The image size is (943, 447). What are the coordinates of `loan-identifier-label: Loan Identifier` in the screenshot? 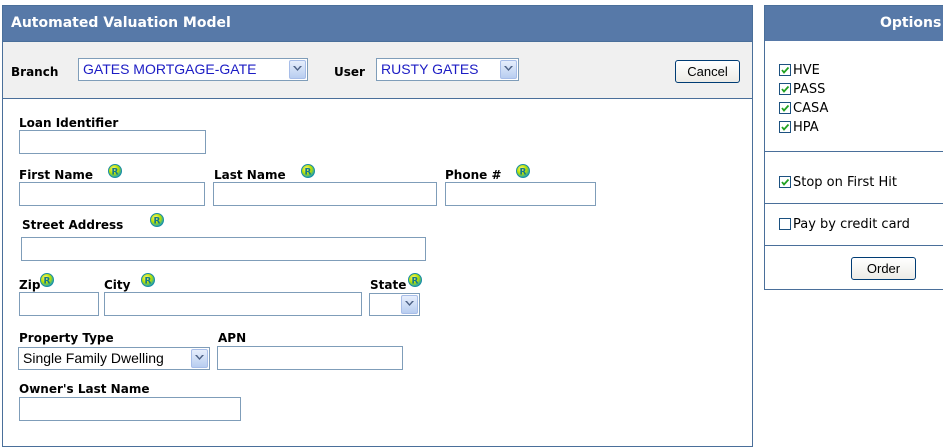 It's located at (69, 123).